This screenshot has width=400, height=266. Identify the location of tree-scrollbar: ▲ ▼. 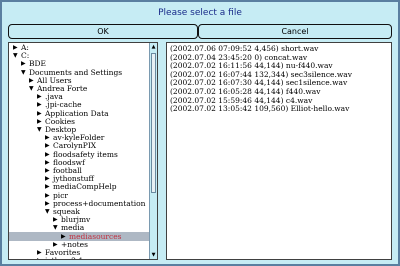
(153, 151).